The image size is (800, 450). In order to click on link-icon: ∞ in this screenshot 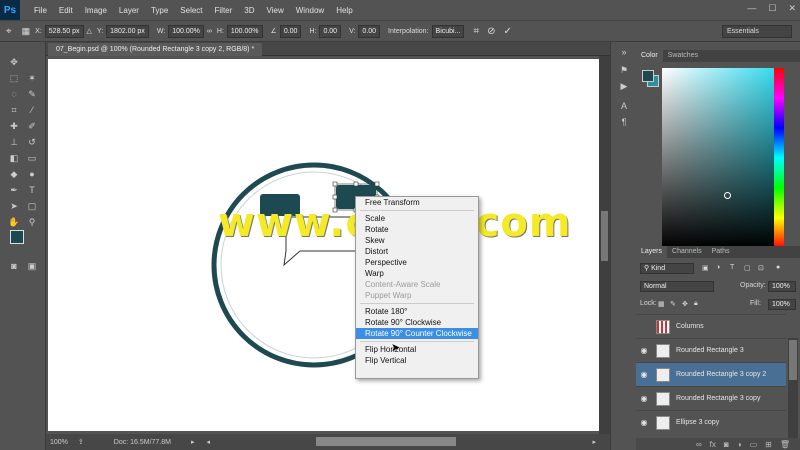, I will do `click(209, 31)`.